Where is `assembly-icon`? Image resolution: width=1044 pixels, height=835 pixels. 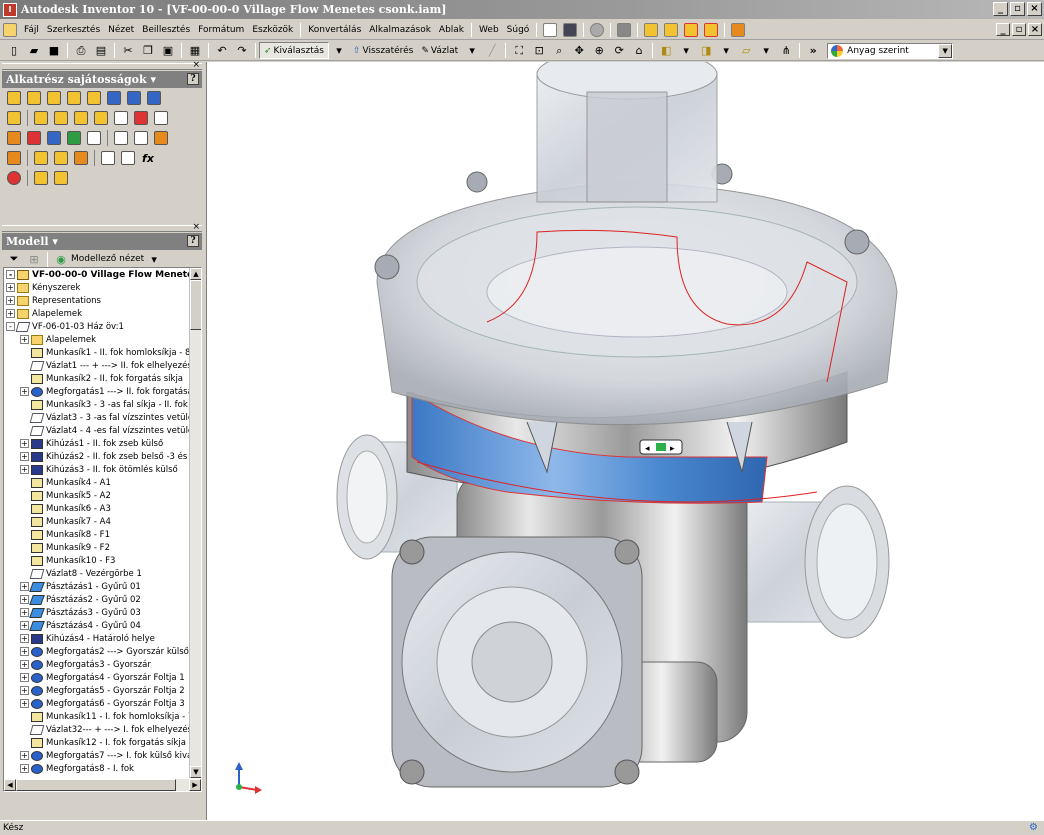
assembly-icon is located at coordinates (10, 29).